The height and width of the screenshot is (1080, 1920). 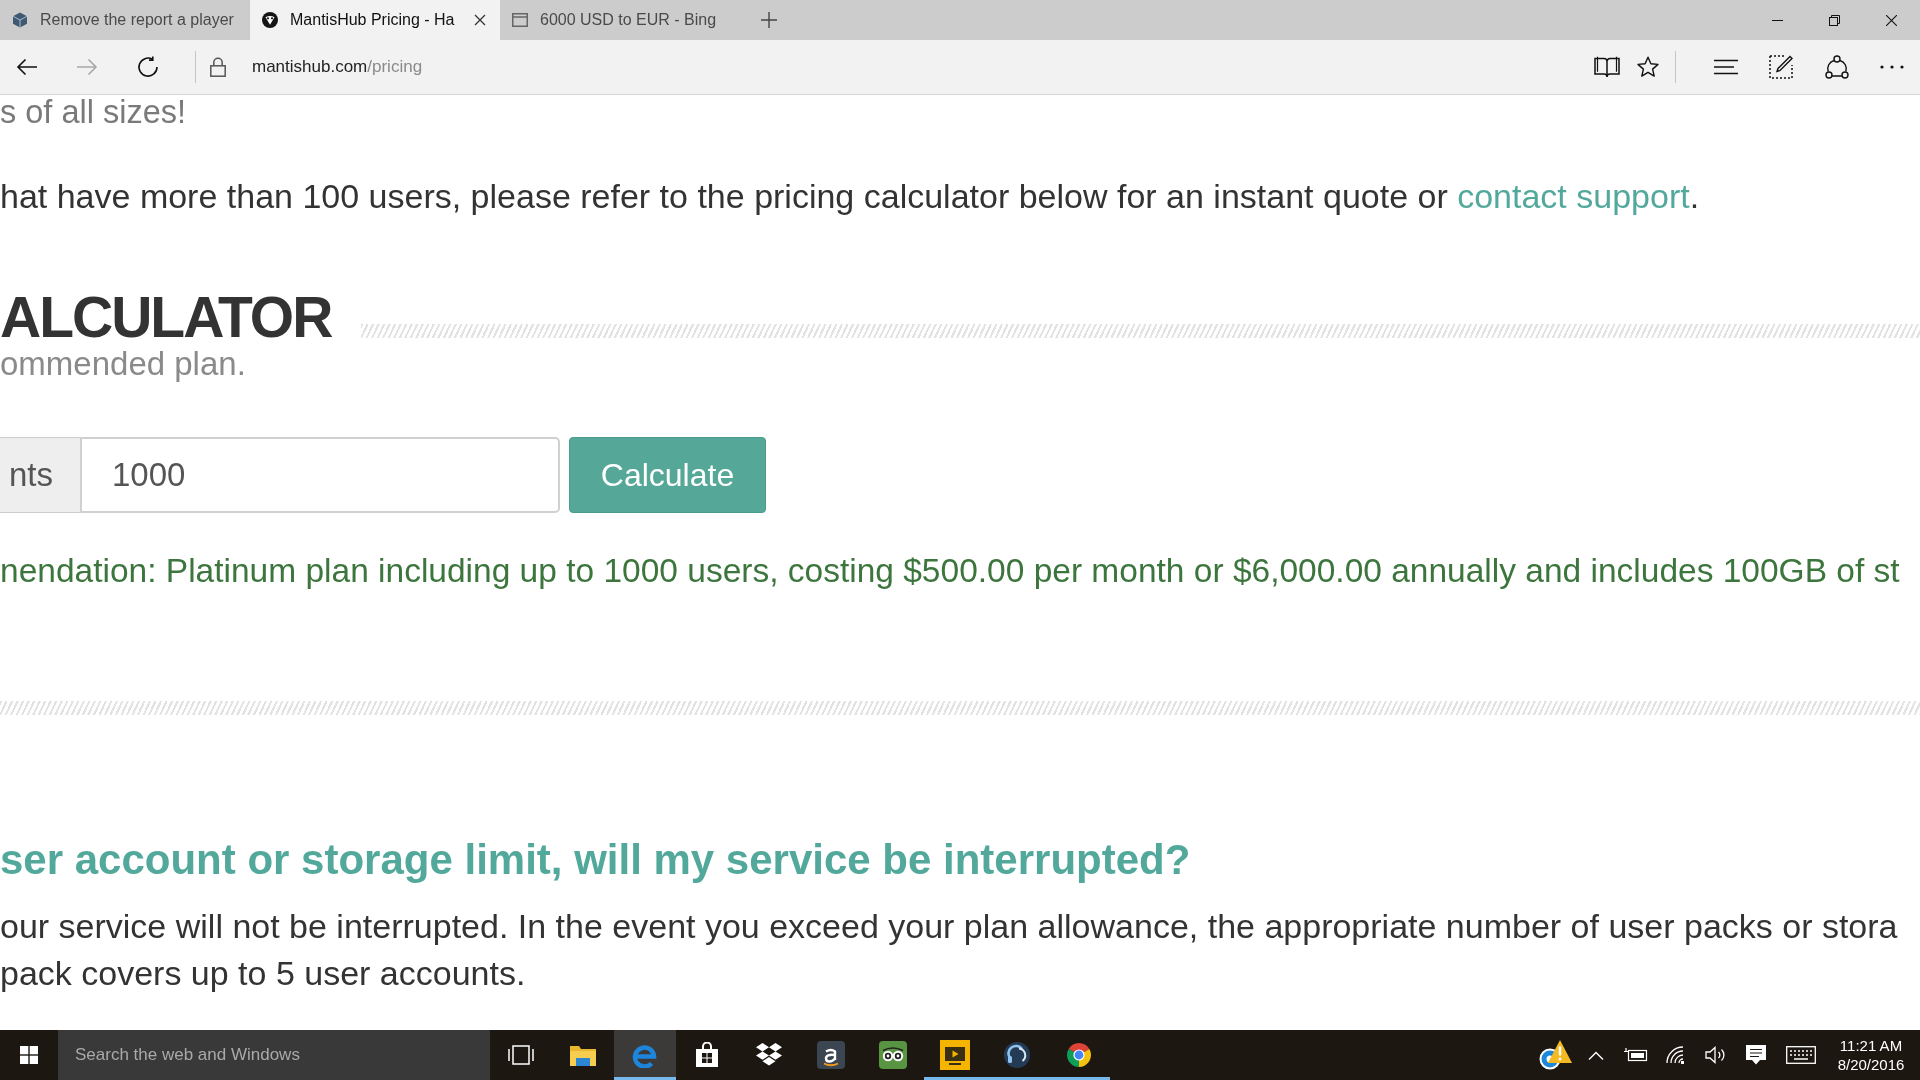 What do you see at coordinates (1716, 1055) in the screenshot?
I see `speaker-icon` at bounding box center [1716, 1055].